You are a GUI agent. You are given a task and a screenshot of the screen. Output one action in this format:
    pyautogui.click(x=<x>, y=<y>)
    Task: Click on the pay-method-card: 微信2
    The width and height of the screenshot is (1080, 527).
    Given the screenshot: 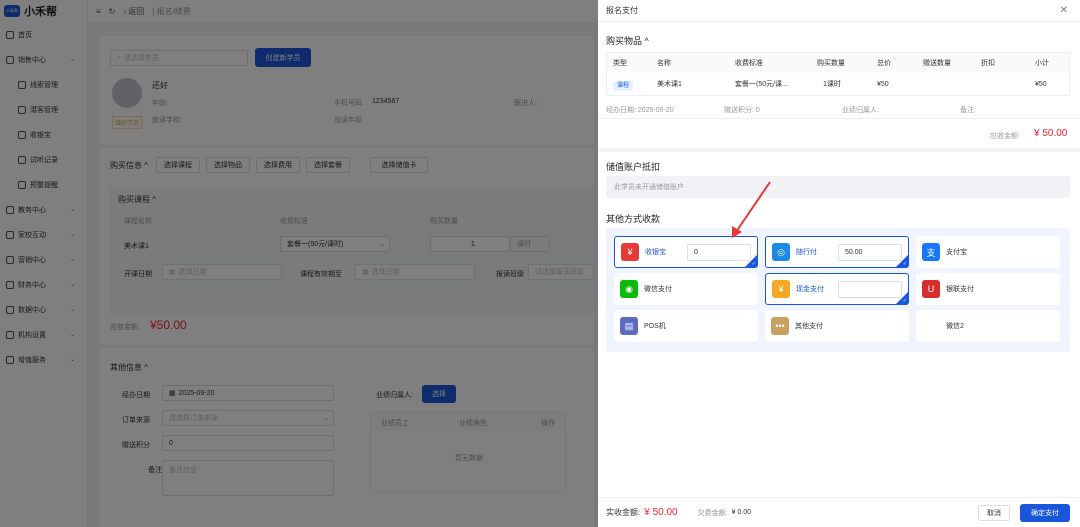 What is the action you would take?
    pyautogui.click(x=988, y=326)
    